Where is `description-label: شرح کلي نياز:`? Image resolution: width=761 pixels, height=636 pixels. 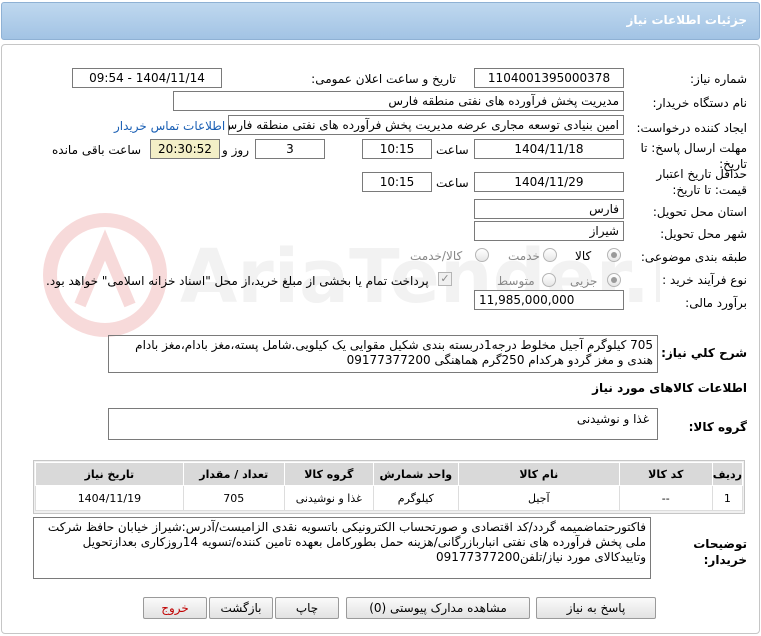
description-label: شرح کلي نياز: is located at coordinates (704, 353).